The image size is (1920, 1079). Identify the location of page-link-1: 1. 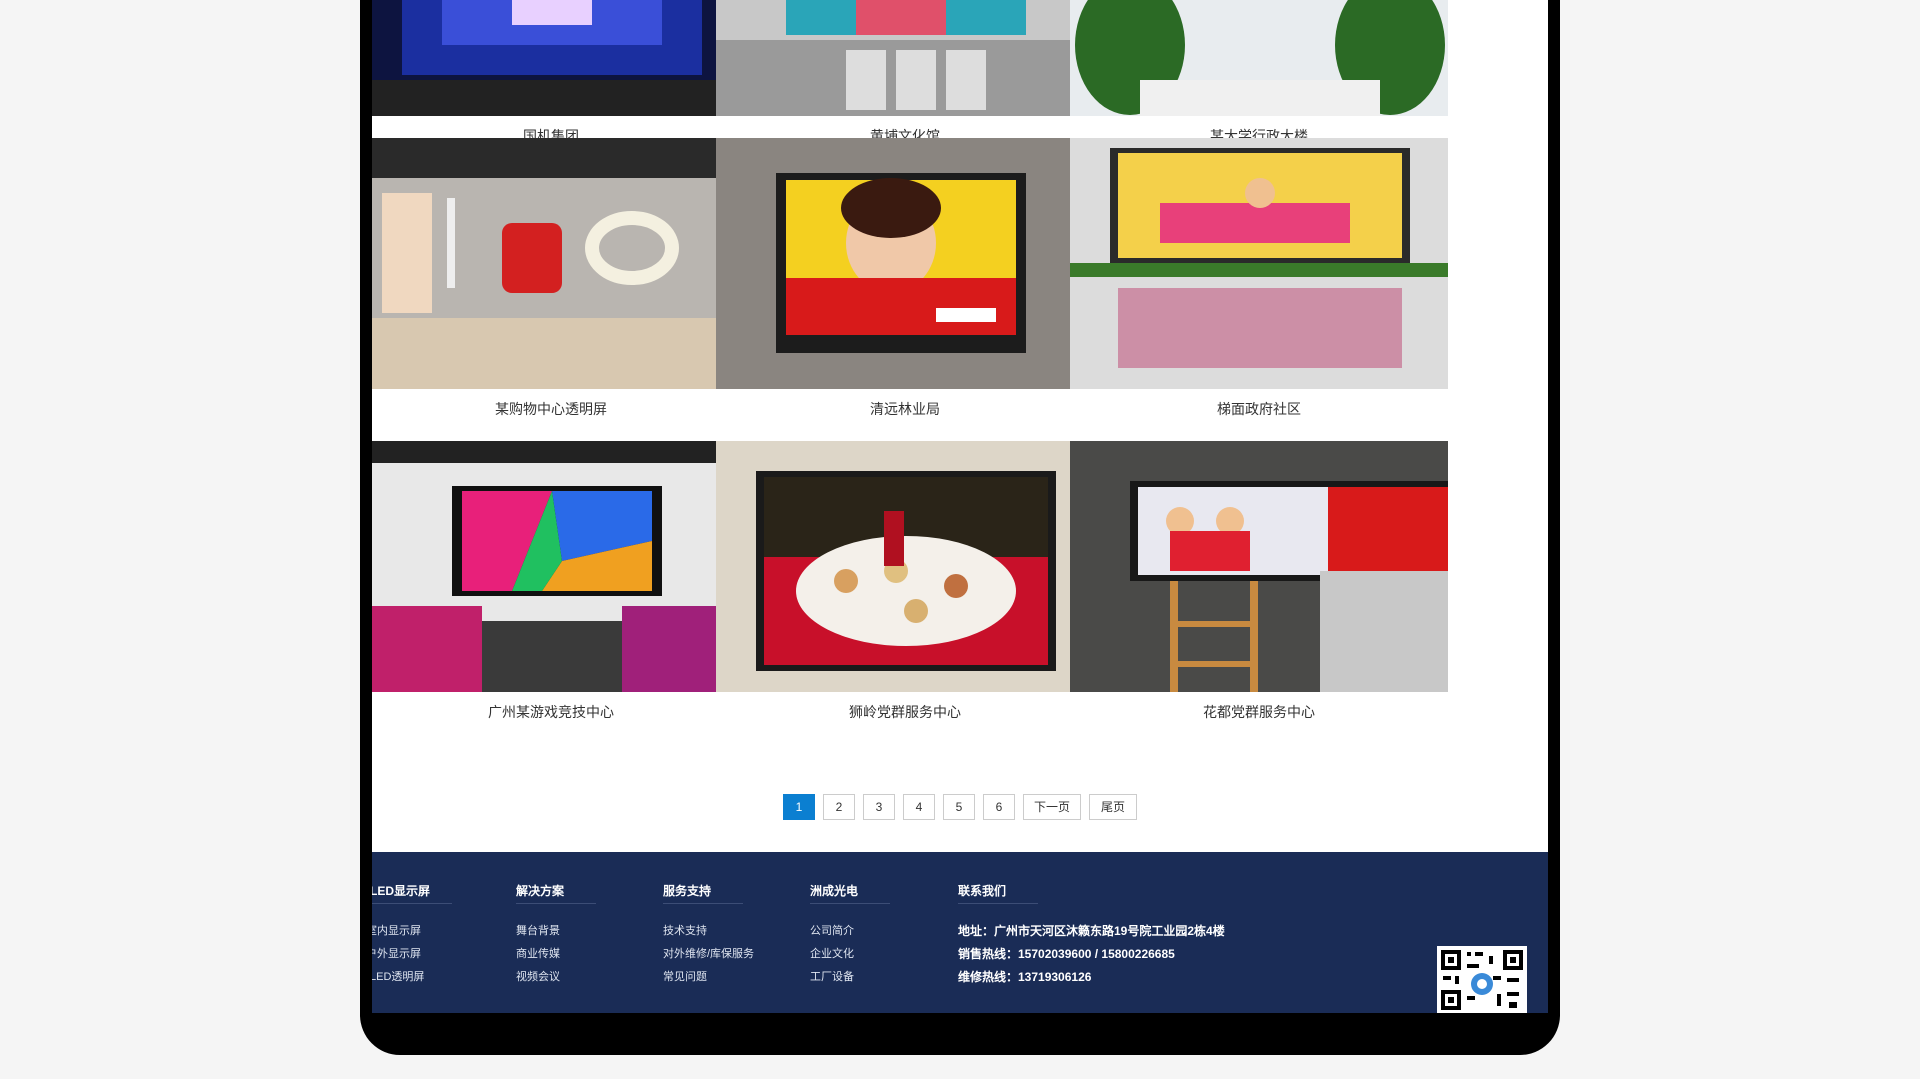
(799, 807).